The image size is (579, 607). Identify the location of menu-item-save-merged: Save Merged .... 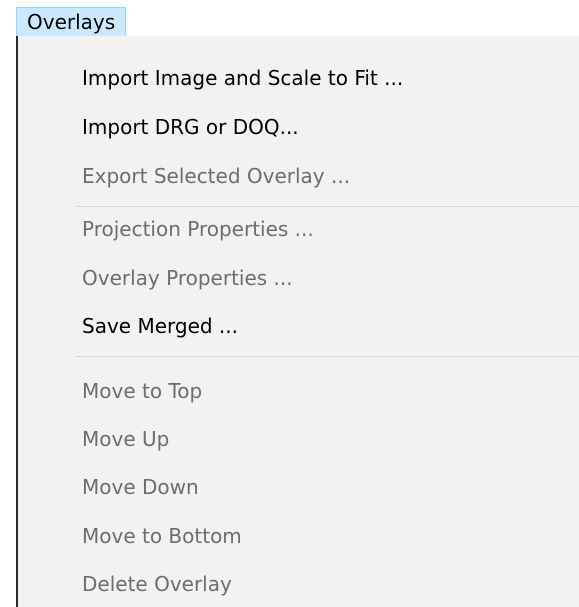
(160, 326).